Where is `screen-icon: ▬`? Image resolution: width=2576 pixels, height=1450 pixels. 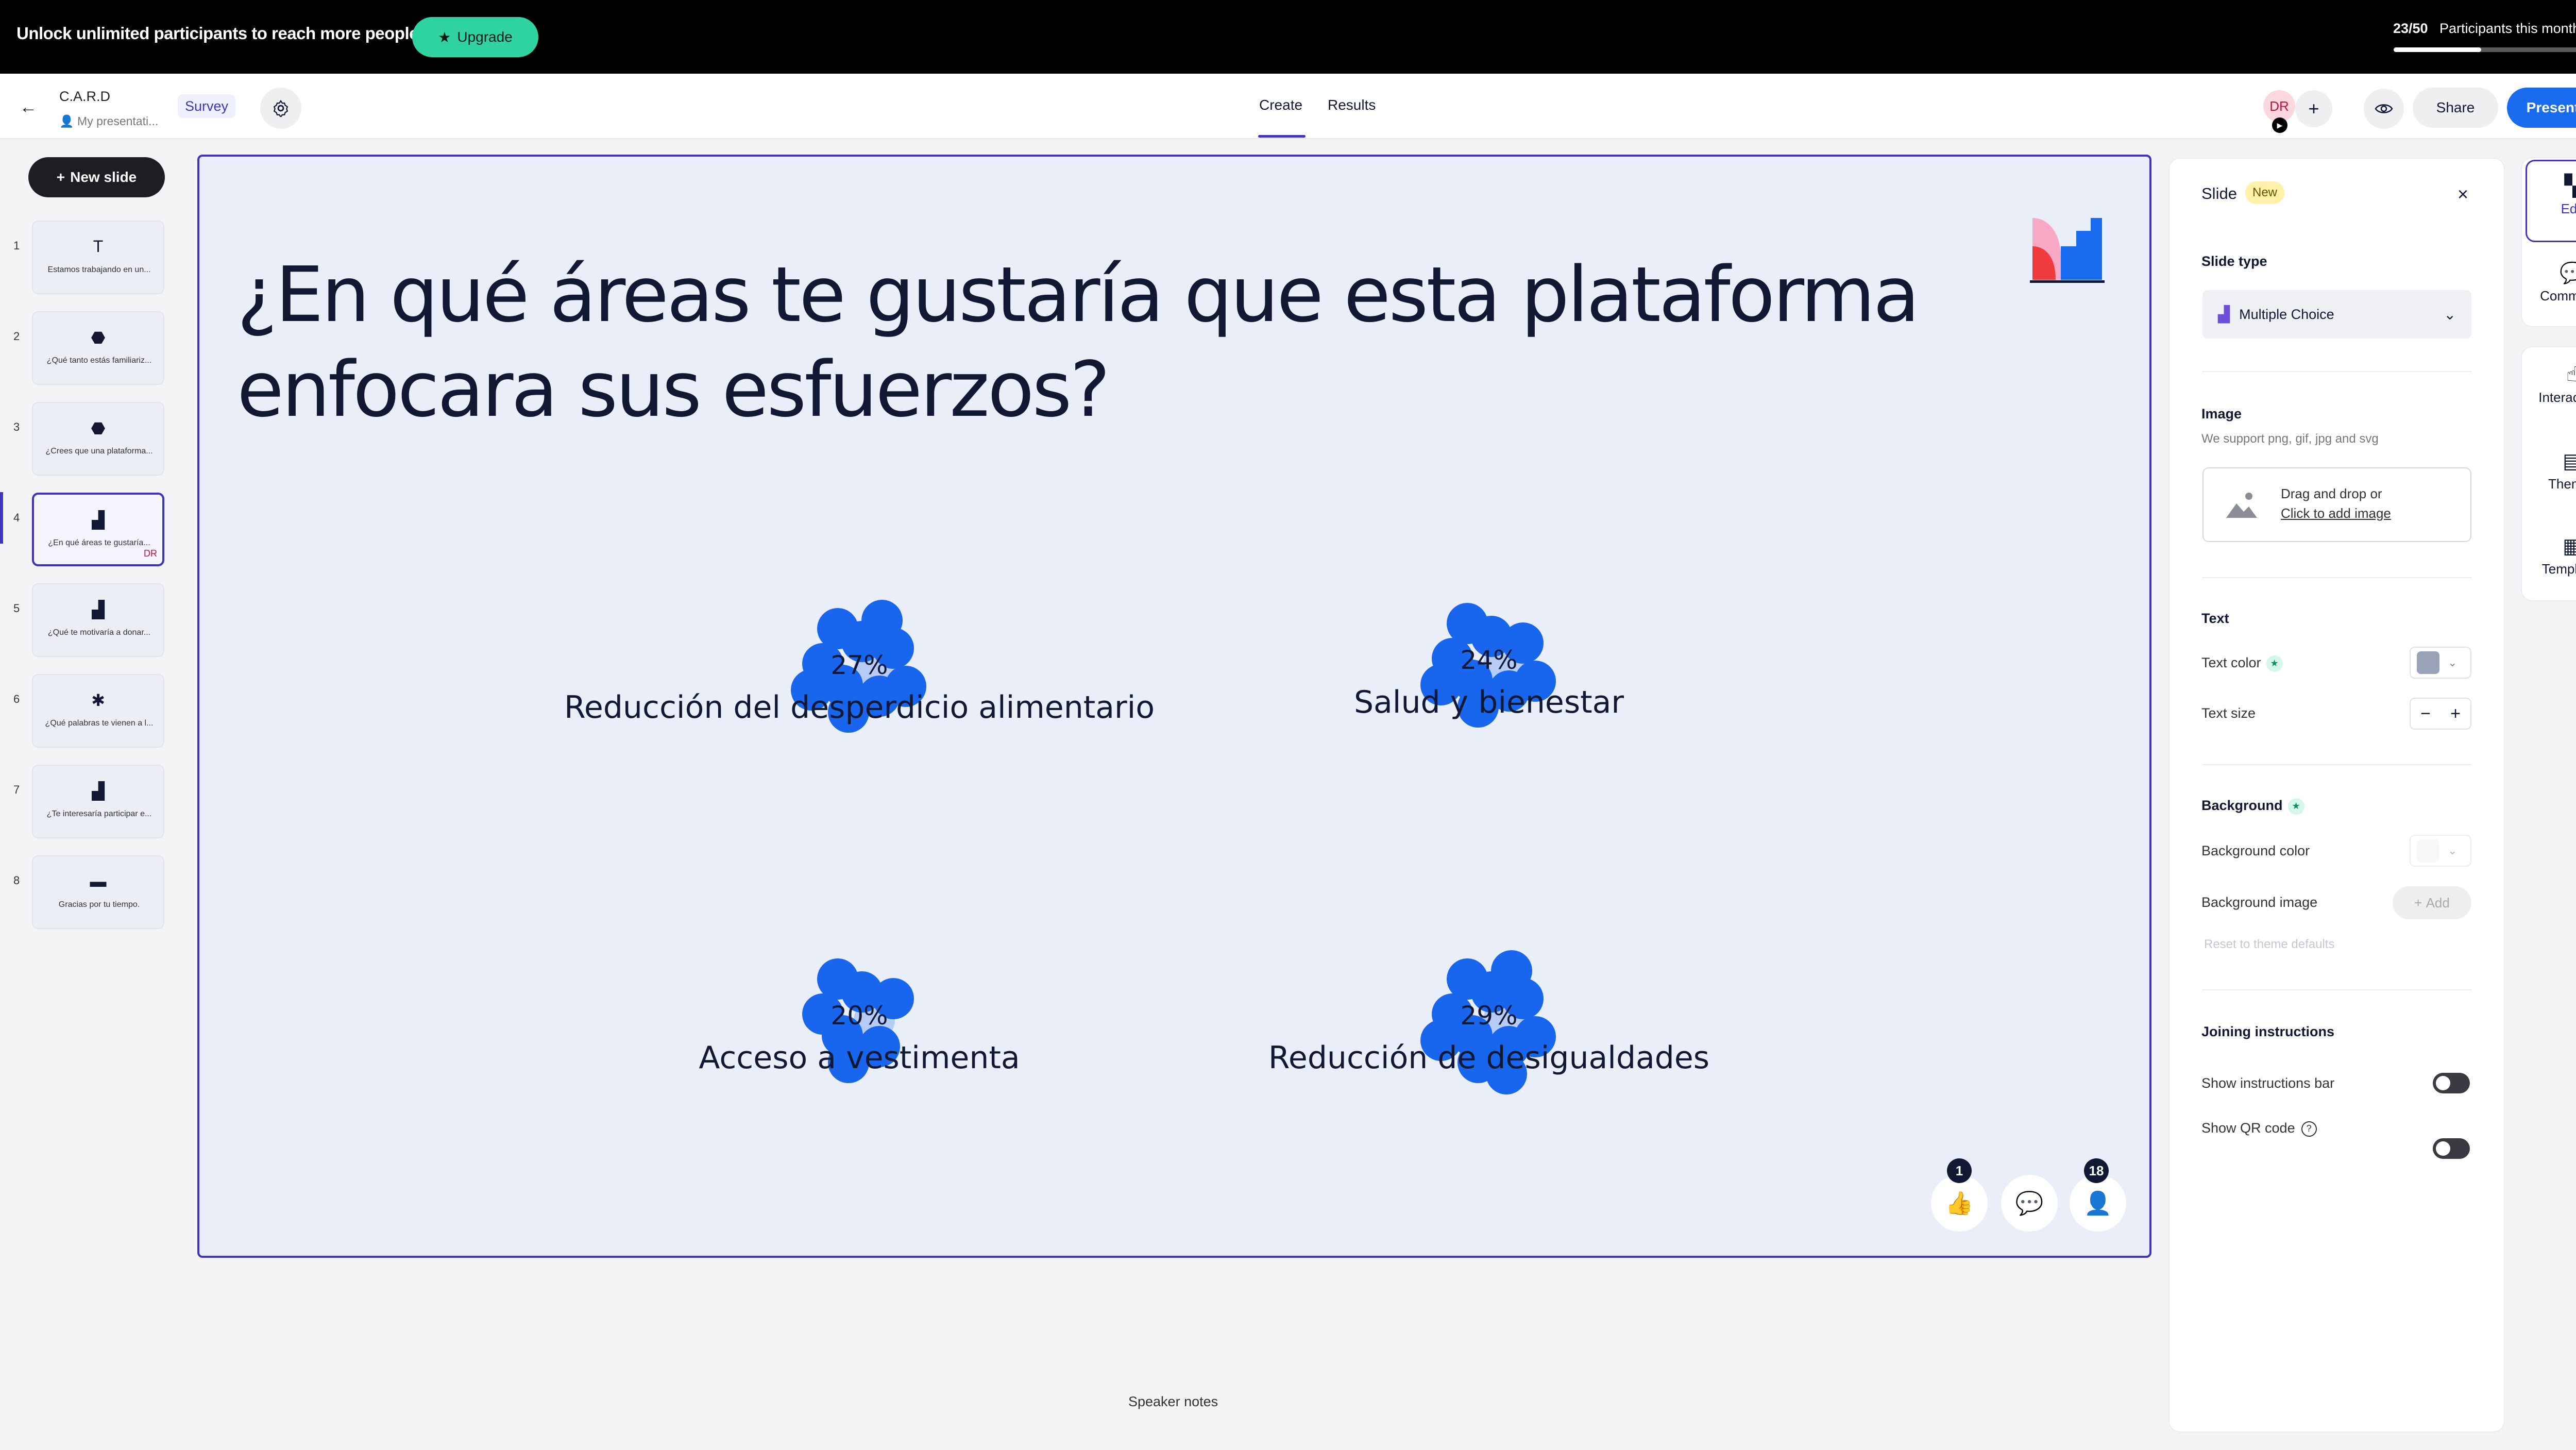
screen-icon: ▬ is located at coordinates (98, 881).